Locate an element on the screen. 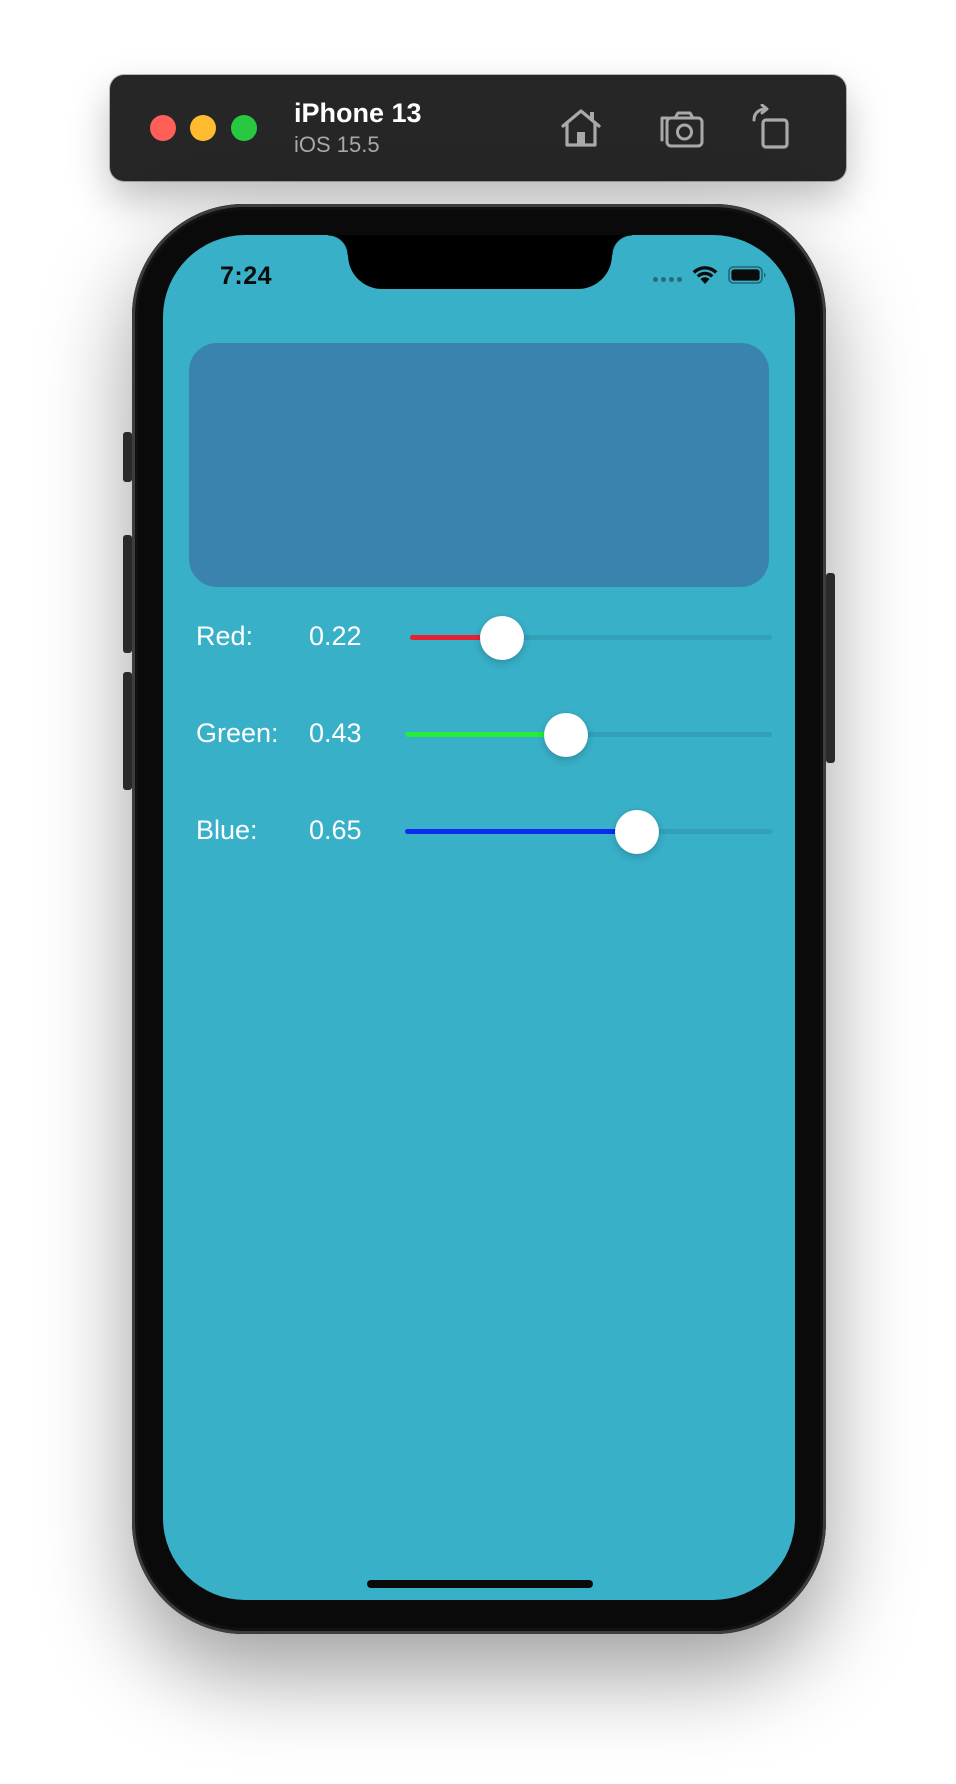  status-time: 7:24 is located at coordinates (246, 276).